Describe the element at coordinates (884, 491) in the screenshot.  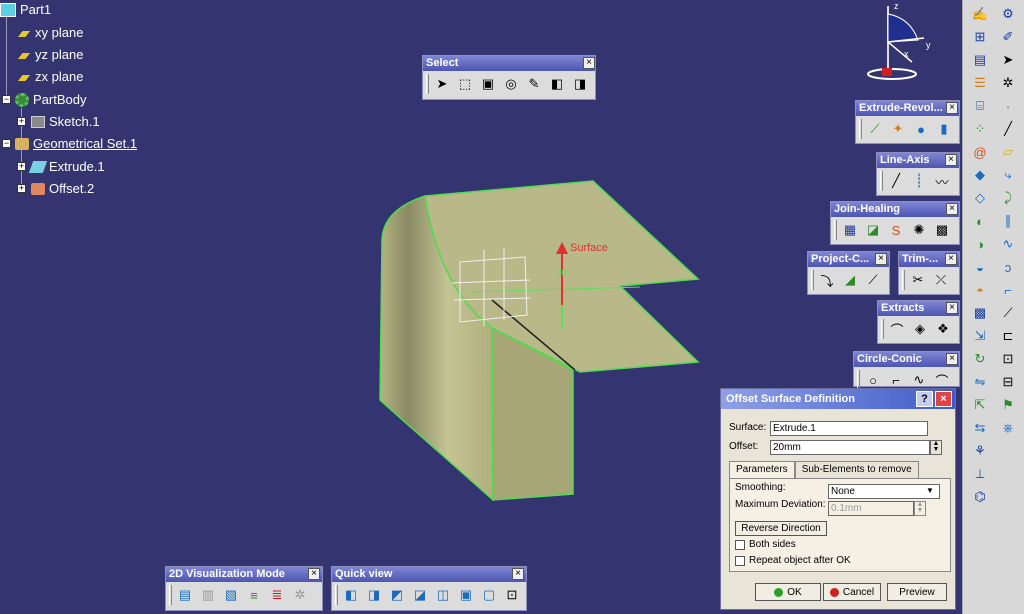
I see `smoothing-select: None` at that location.